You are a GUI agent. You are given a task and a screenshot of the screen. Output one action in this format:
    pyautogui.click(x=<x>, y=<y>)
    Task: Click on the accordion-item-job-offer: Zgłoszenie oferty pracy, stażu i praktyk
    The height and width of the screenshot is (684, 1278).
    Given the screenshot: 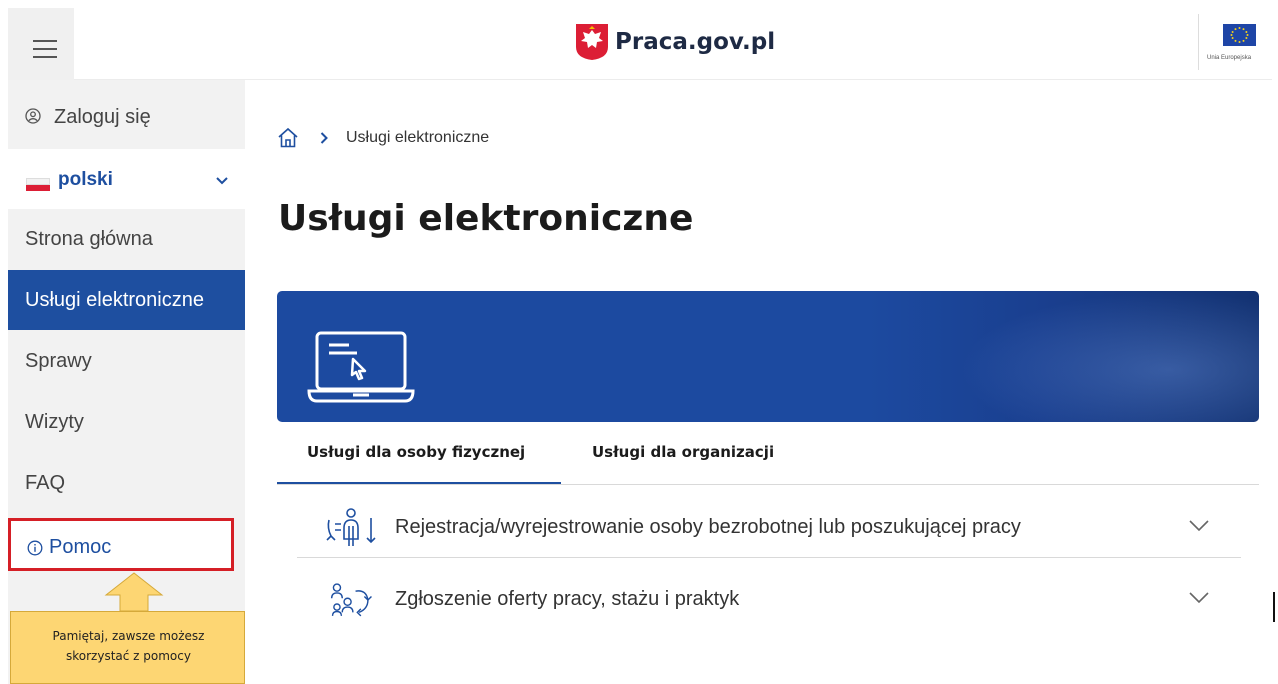 What is the action you would take?
    pyautogui.click(x=769, y=609)
    